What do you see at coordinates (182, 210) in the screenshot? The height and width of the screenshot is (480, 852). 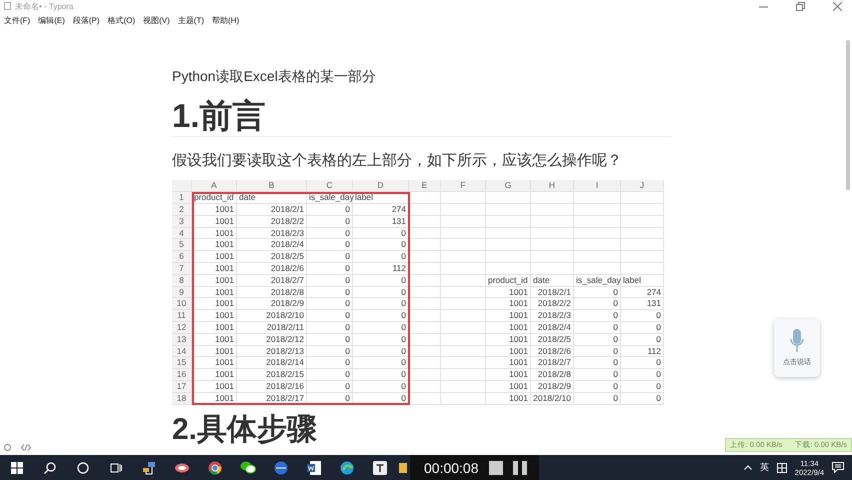 I see `row-number: 2` at bounding box center [182, 210].